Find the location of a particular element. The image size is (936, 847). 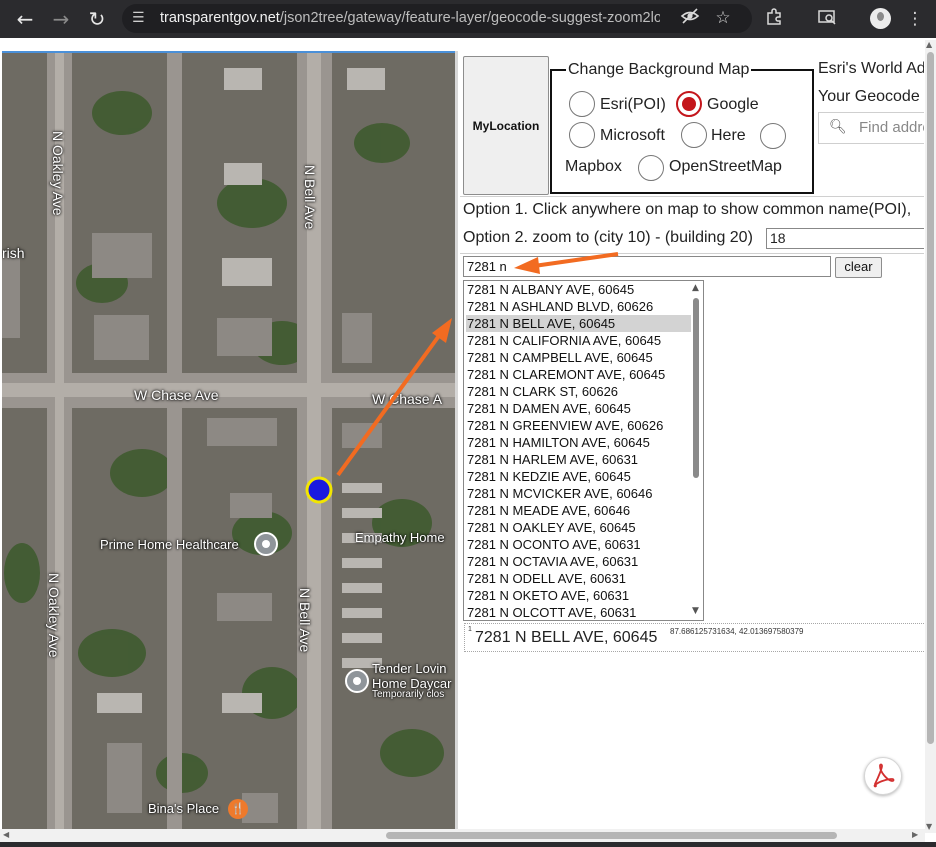

suggestion-item: 7281 N GREENVIEW AVE, 60626 is located at coordinates (578, 425).